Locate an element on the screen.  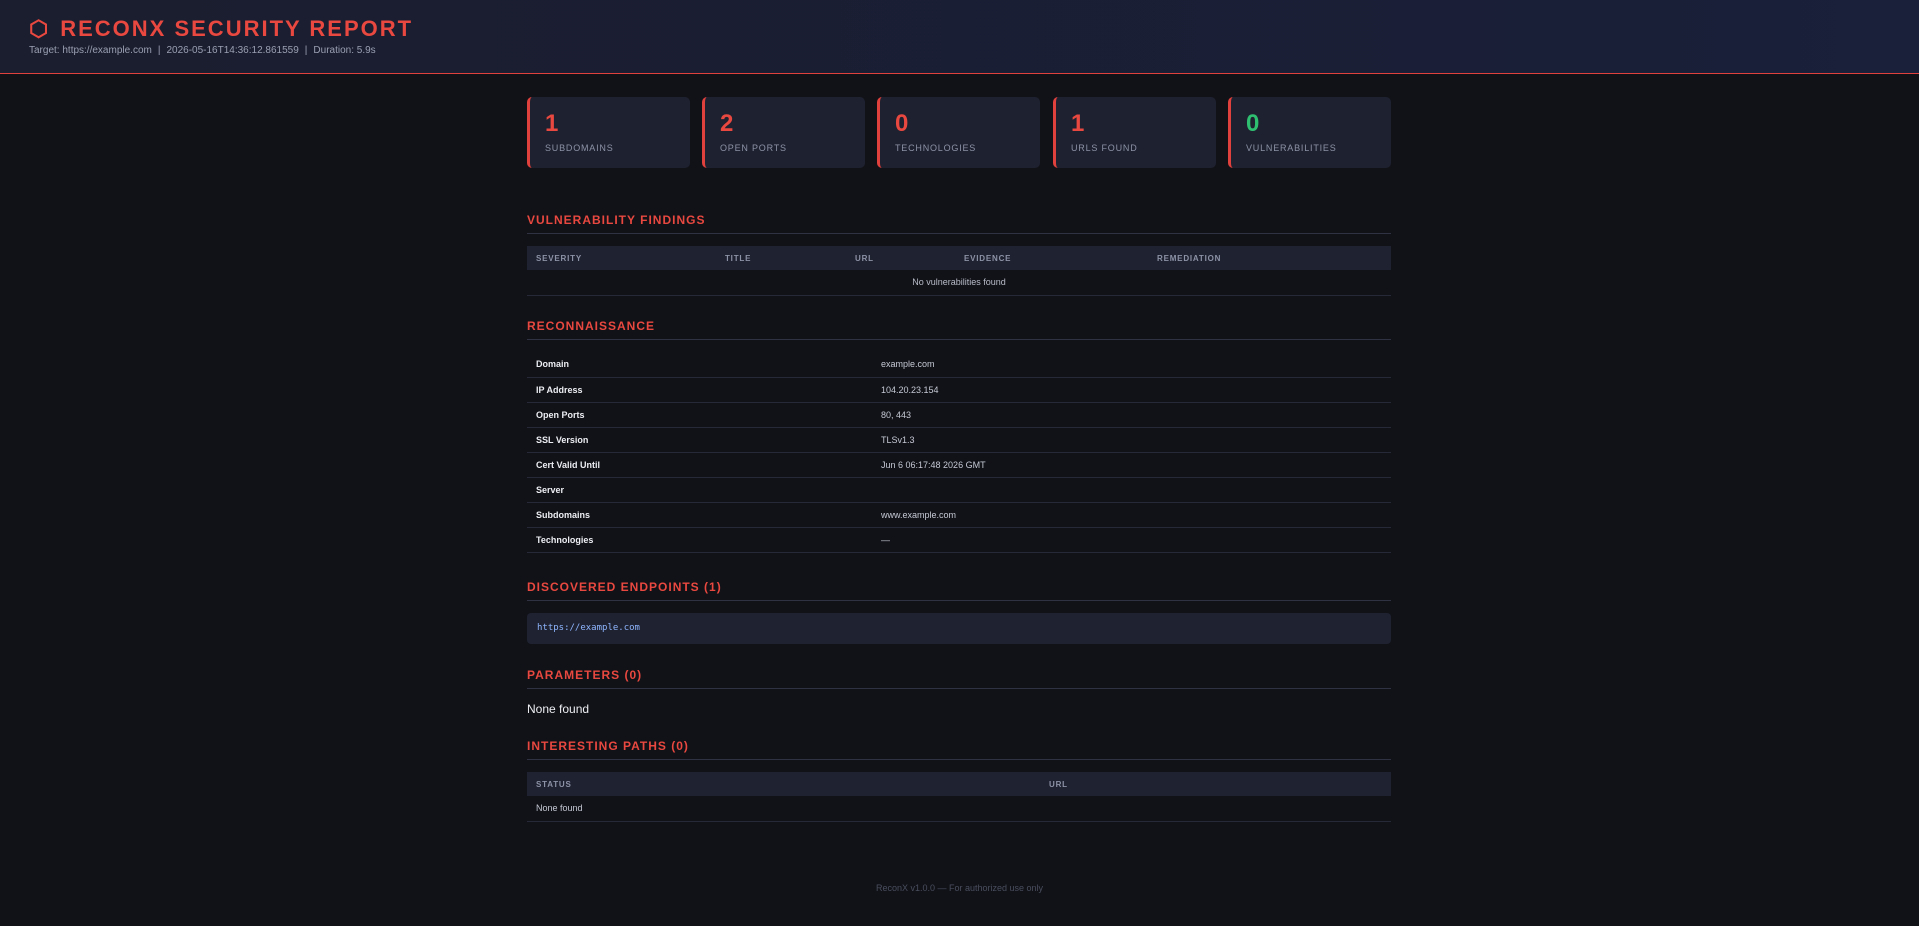
column-header: TITLE is located at coordinates (781, 258).